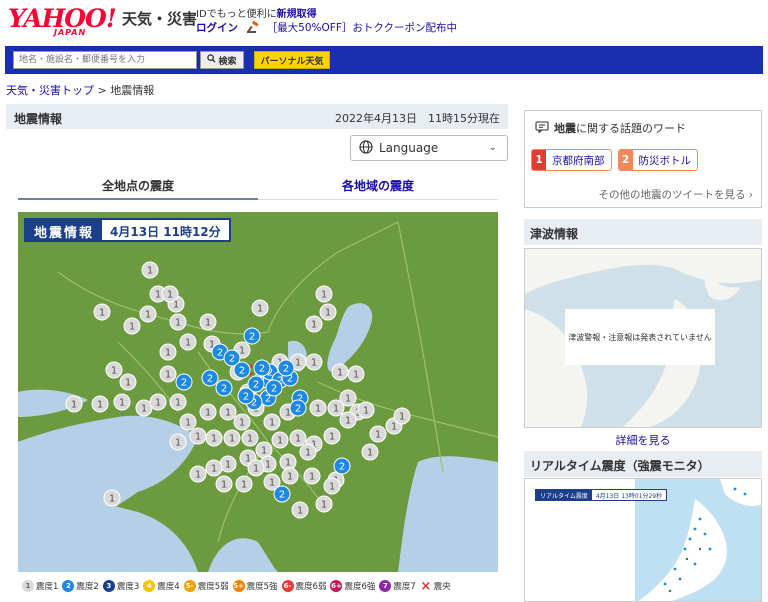  I want to click on legend-item: 6- 震度6弱, so click(304, 586).